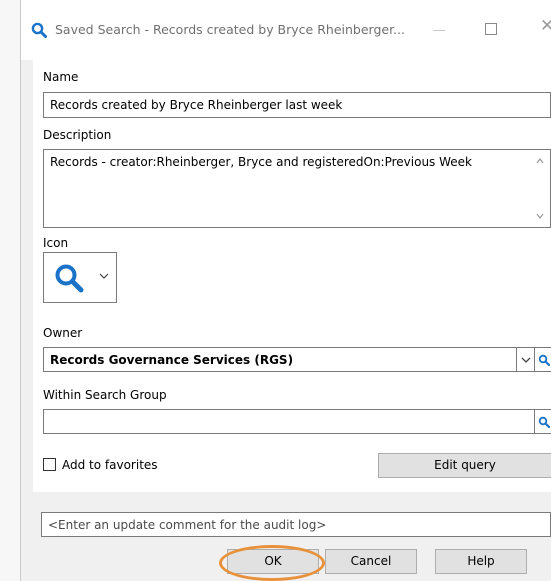 The height and width of the screenshot is (581, 551). What do you see at coordinates (280, 359) in the screenshot?
I see `owner-field: Records Governance Services (RGS)` at bounding box center [280, 359].